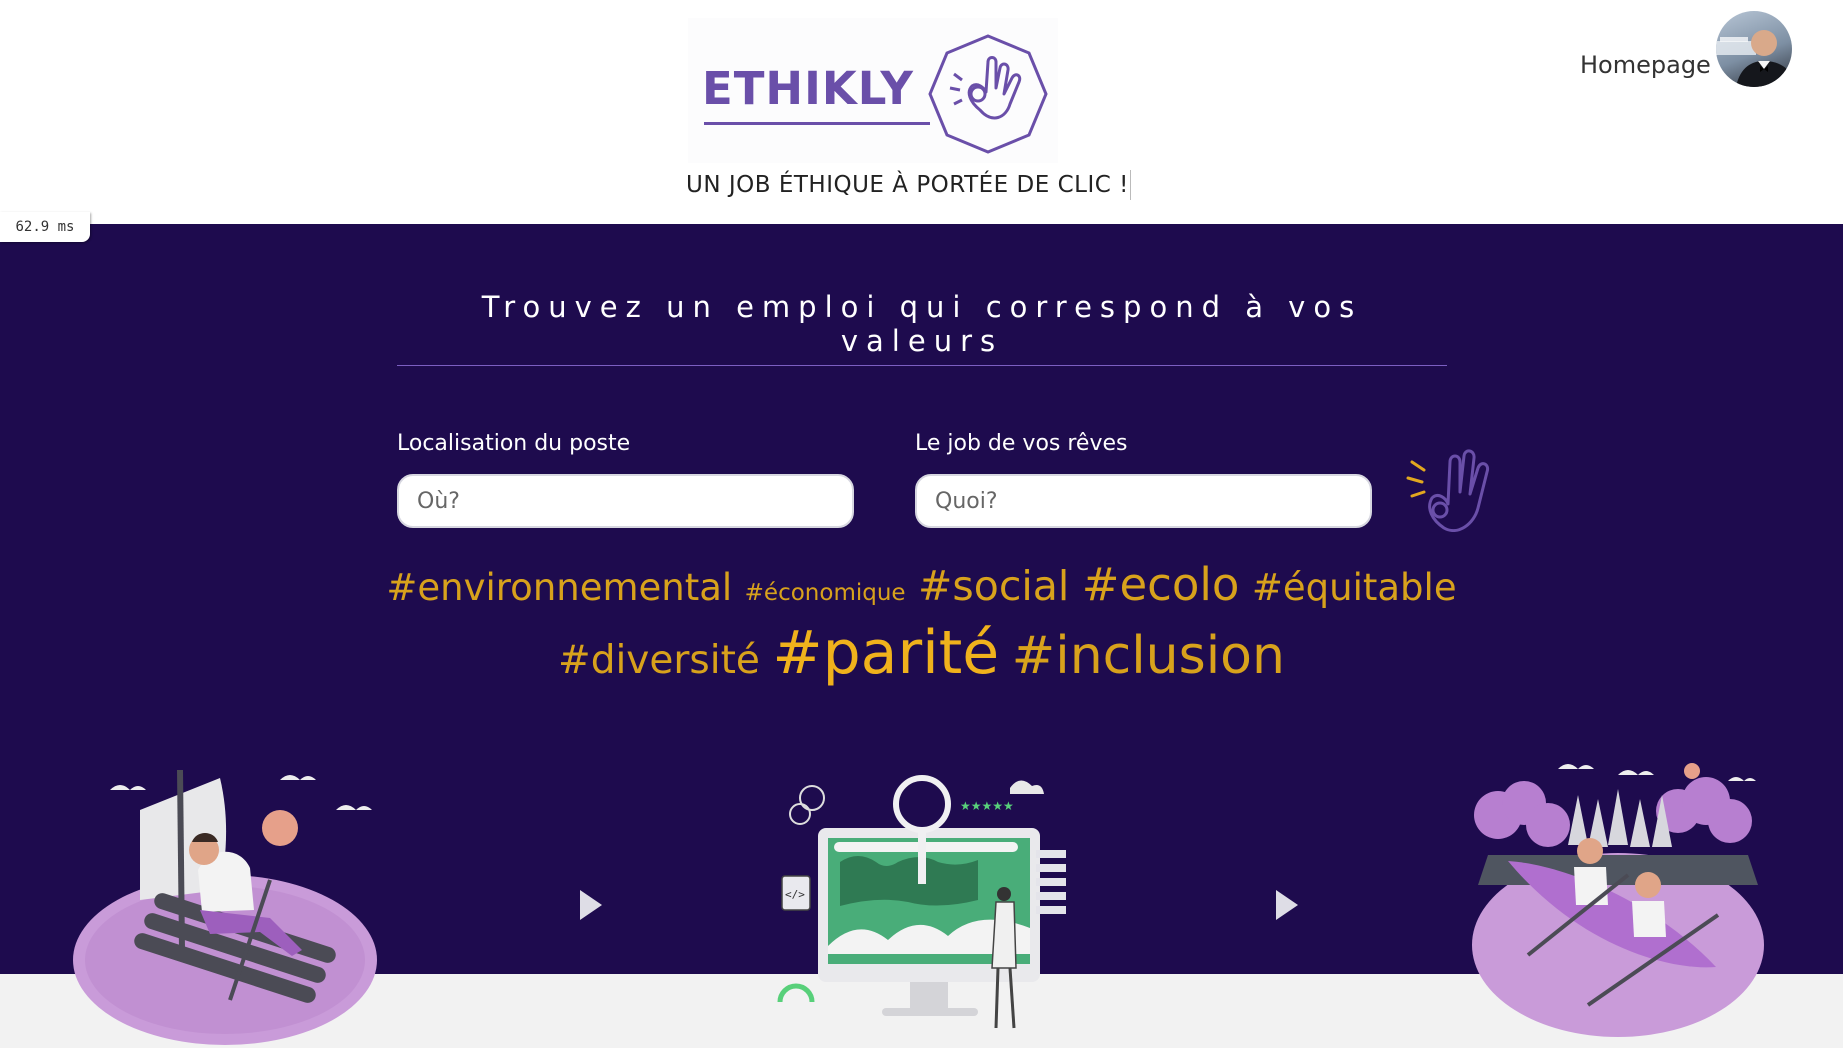  Describe the element at coordinates (825, 593) in the screenshot. I see `tag-economique: #économique` at that location.